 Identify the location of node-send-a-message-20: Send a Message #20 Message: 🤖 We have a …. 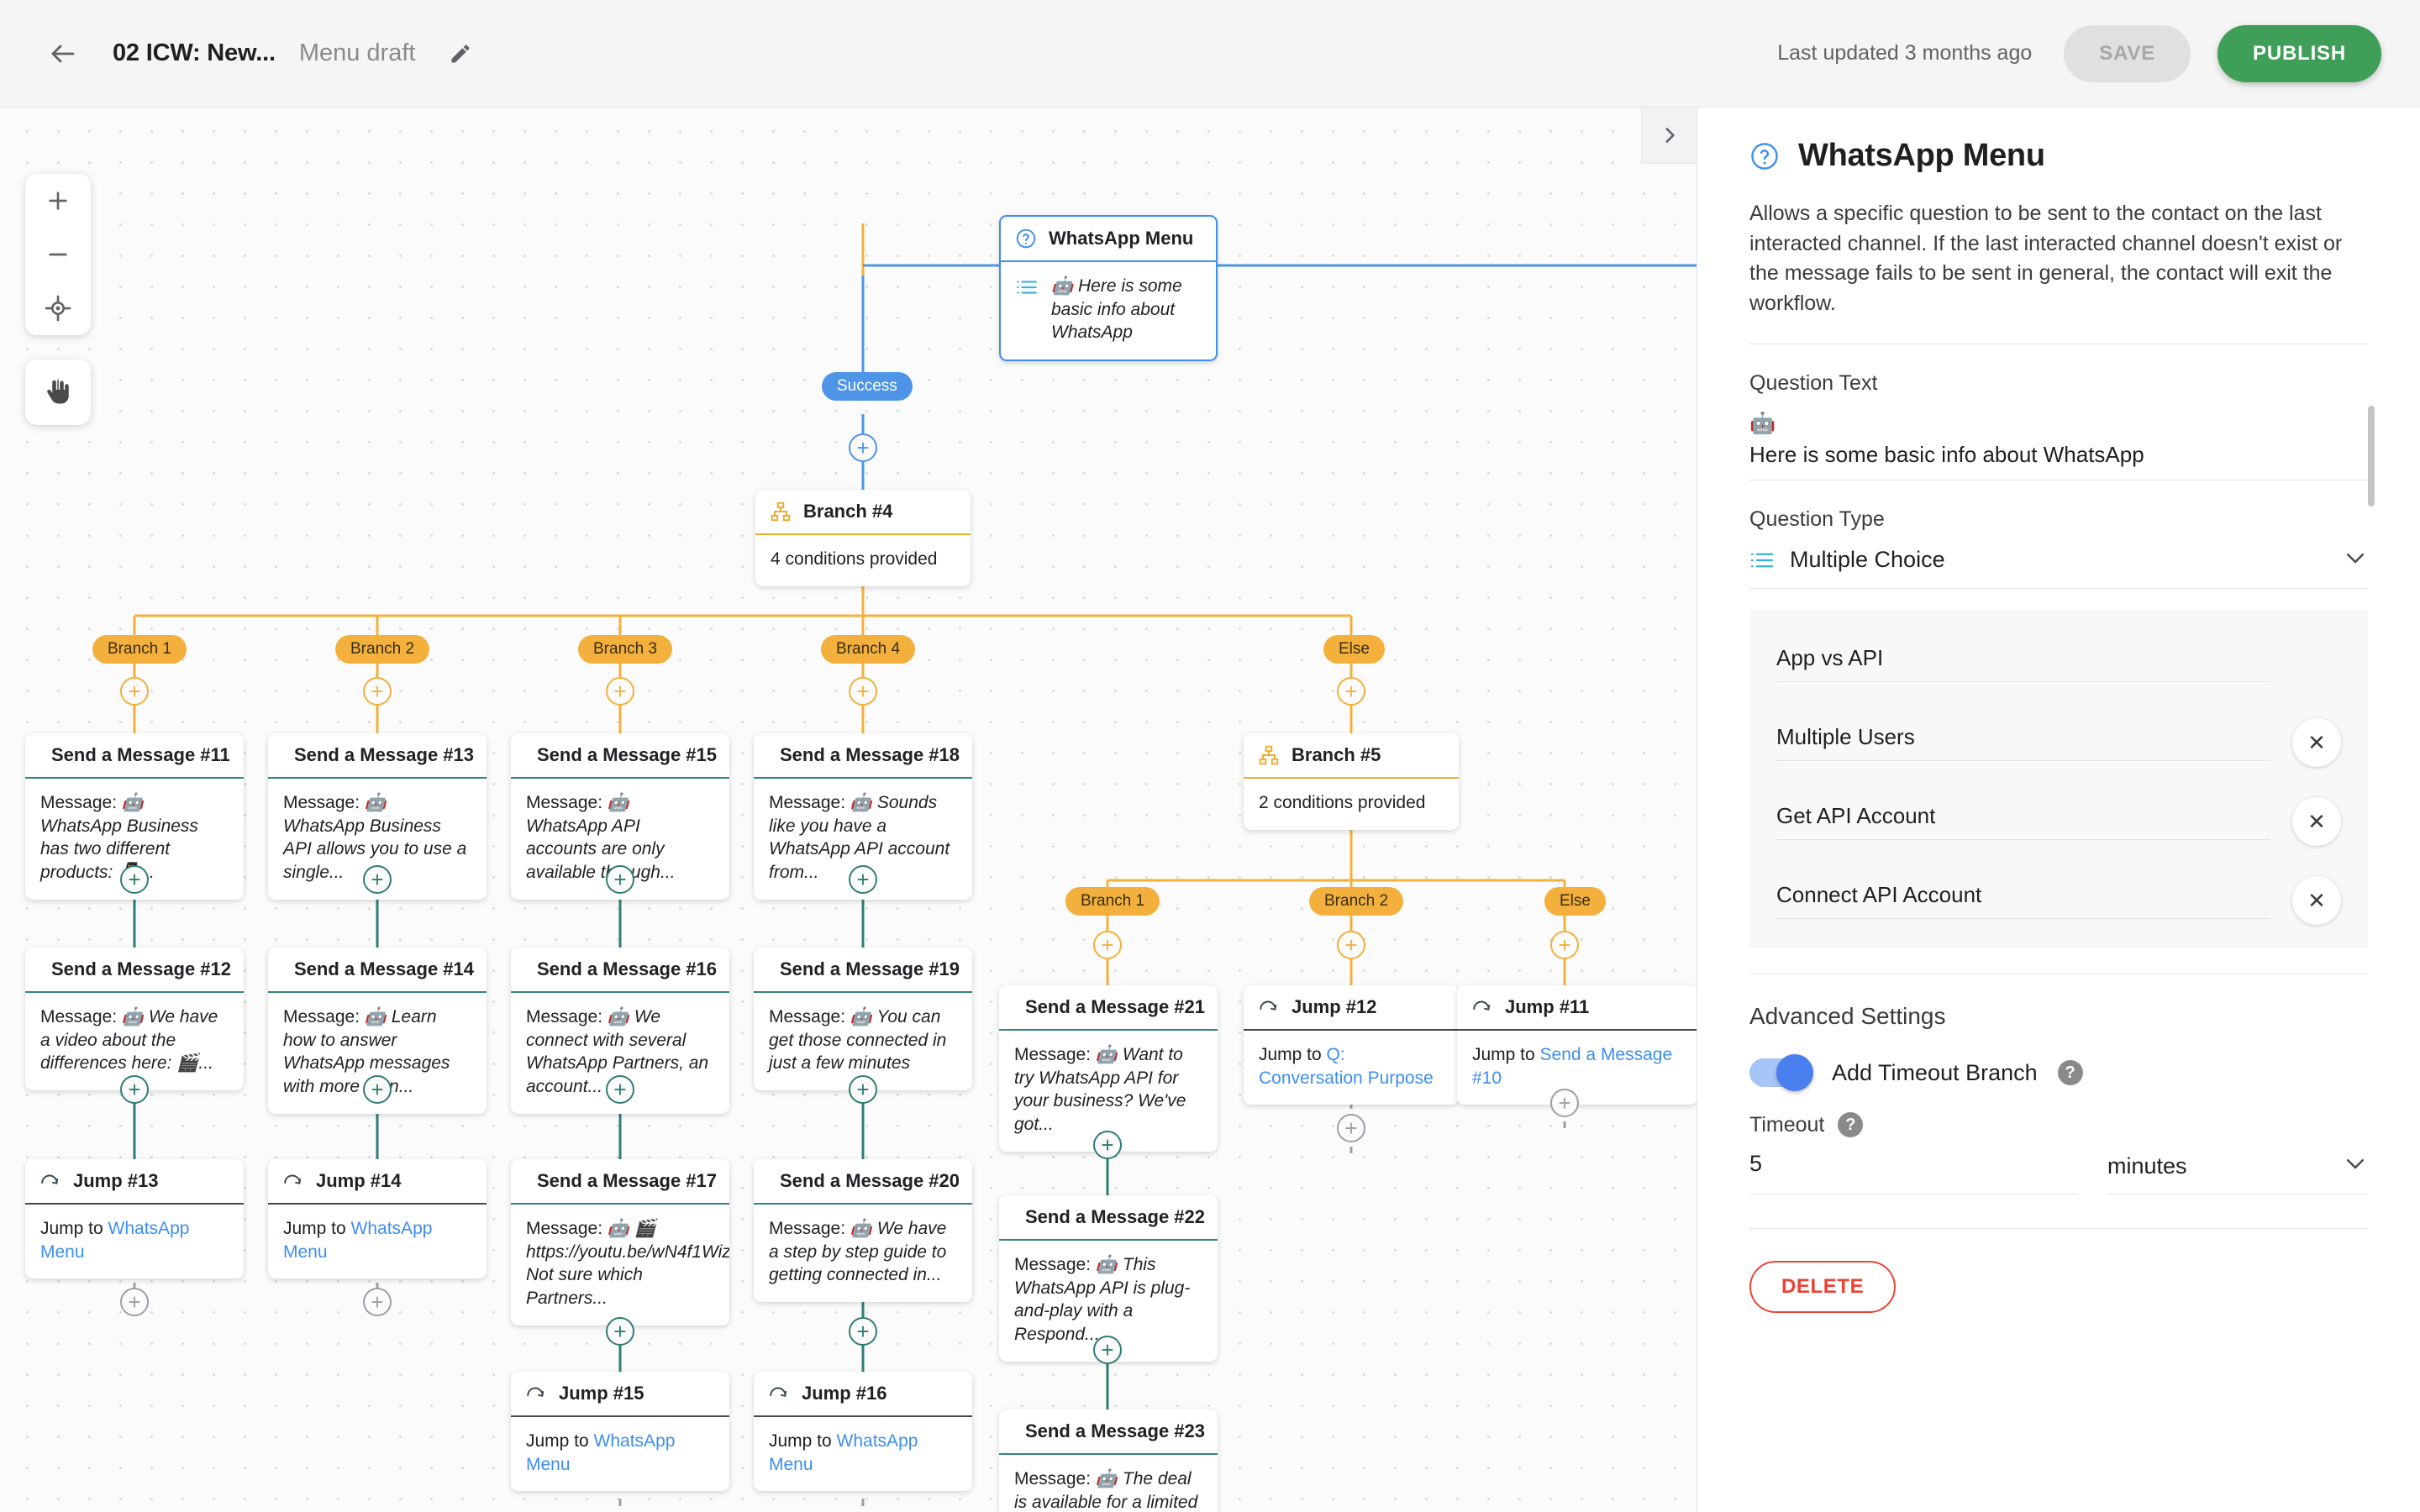
(863, 1231).